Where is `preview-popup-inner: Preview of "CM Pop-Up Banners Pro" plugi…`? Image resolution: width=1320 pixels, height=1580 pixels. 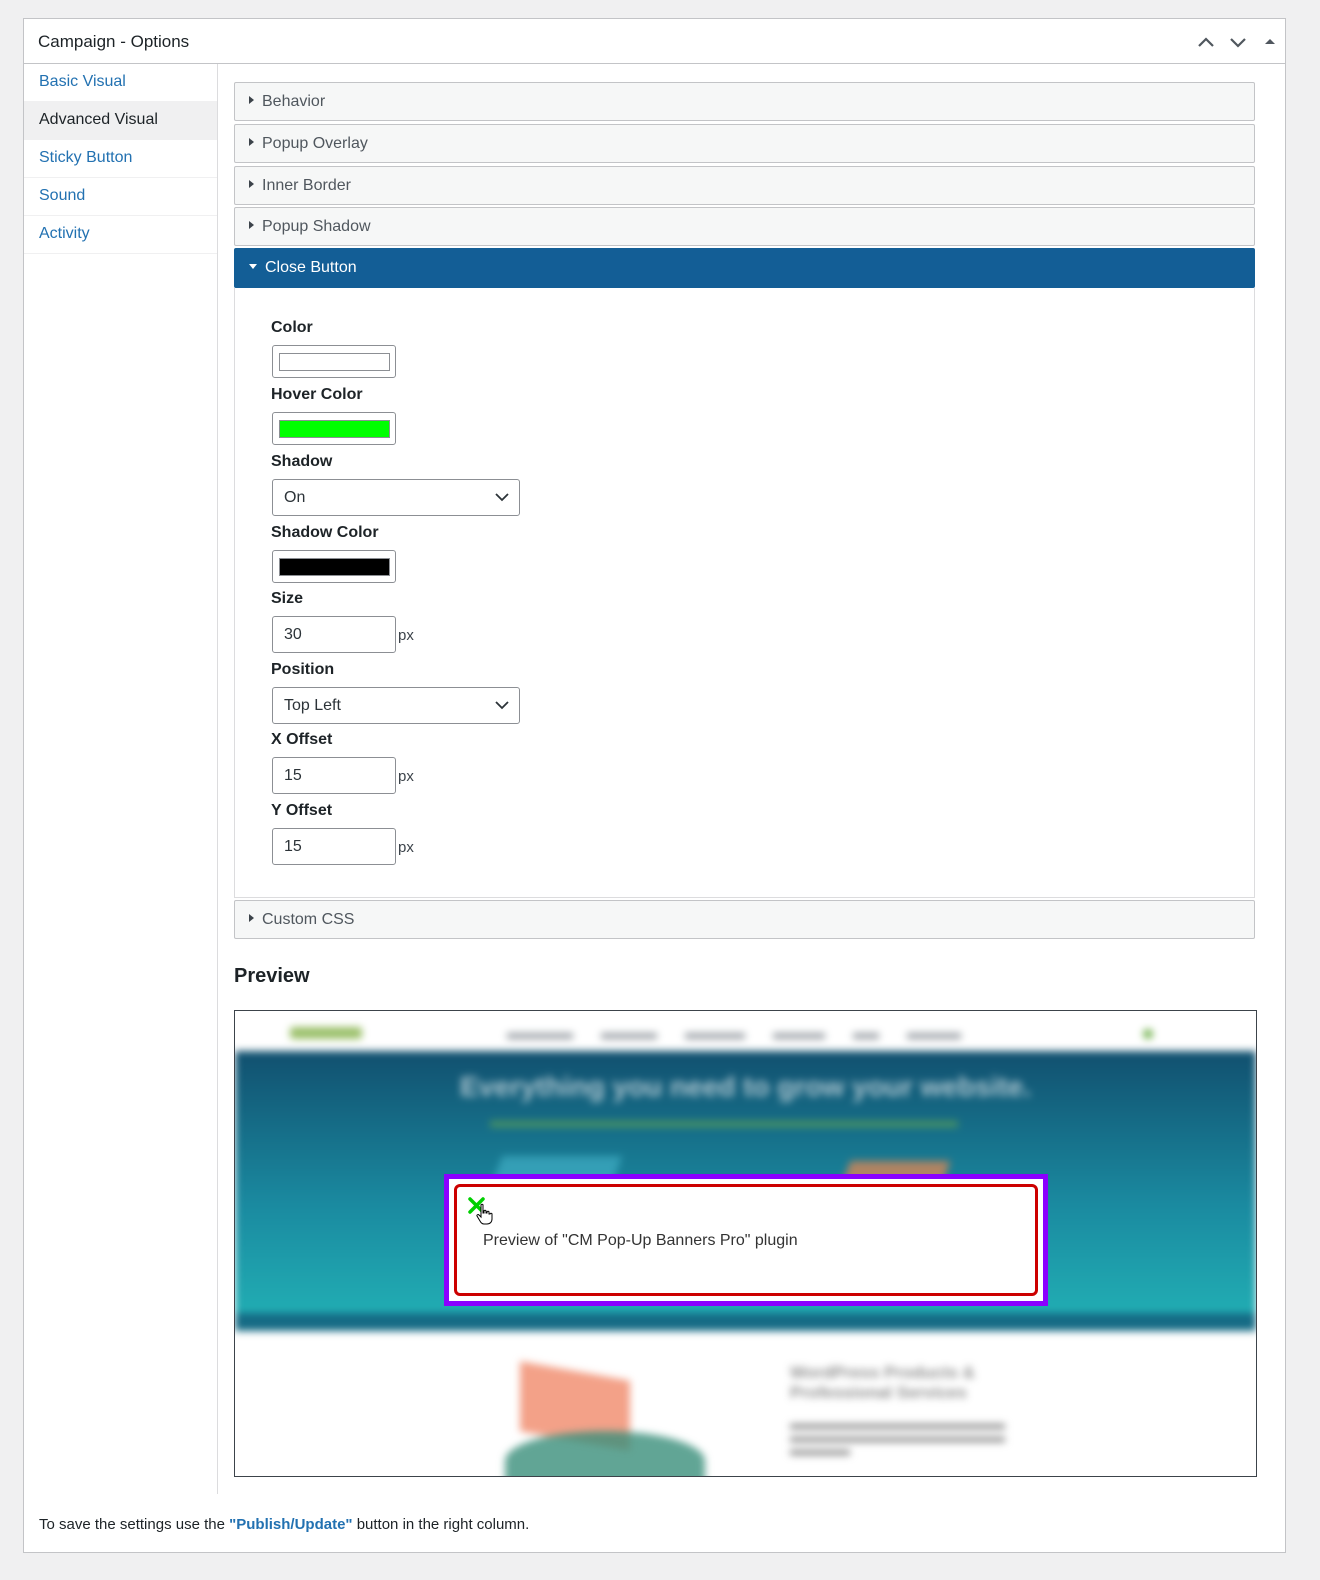 preview-popup-inner: Preview of "CM Pop-Up Banners Pro" plugi… is located at coordinates (746, 1240).